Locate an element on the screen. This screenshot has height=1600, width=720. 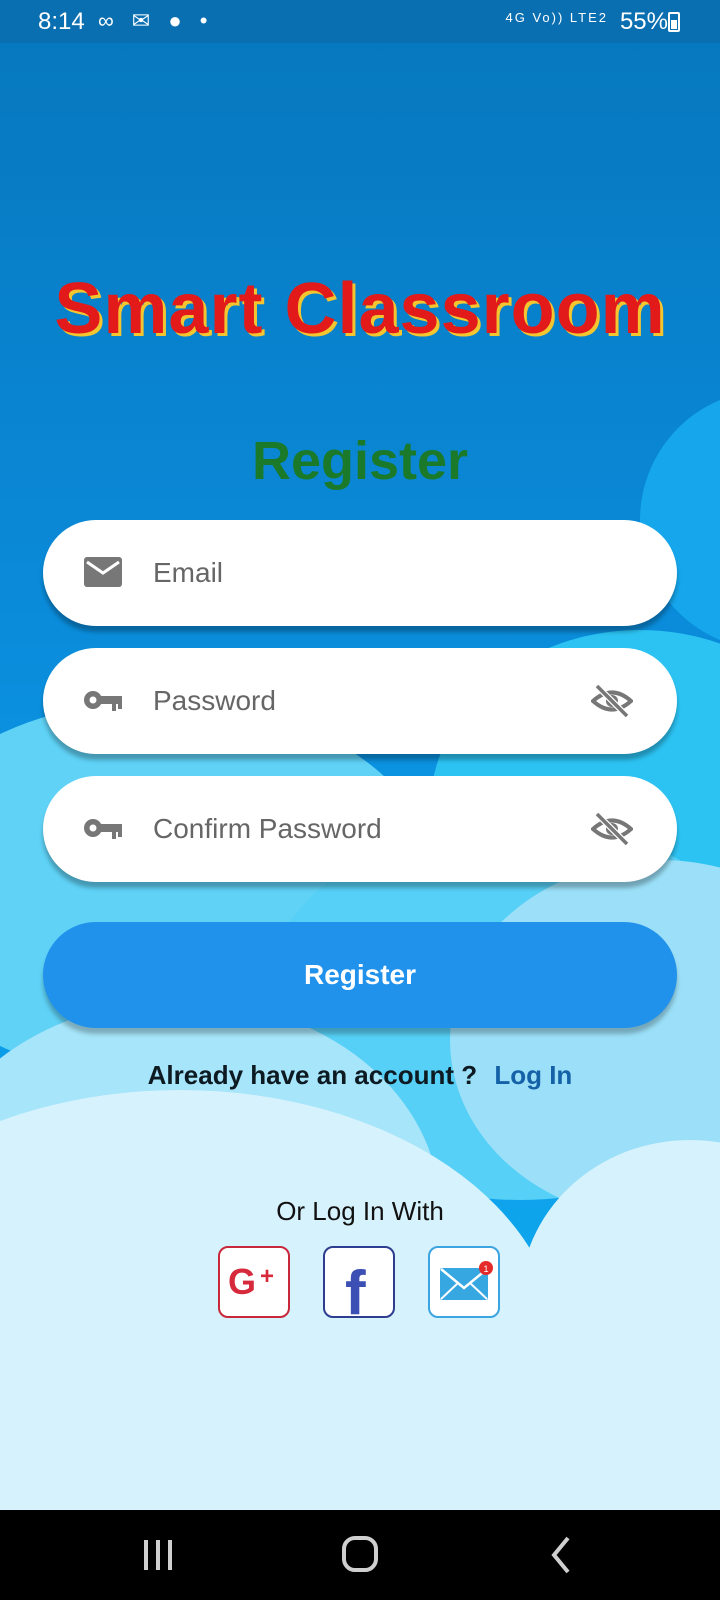
confirm-password-field is located at coordinates (360, 829).